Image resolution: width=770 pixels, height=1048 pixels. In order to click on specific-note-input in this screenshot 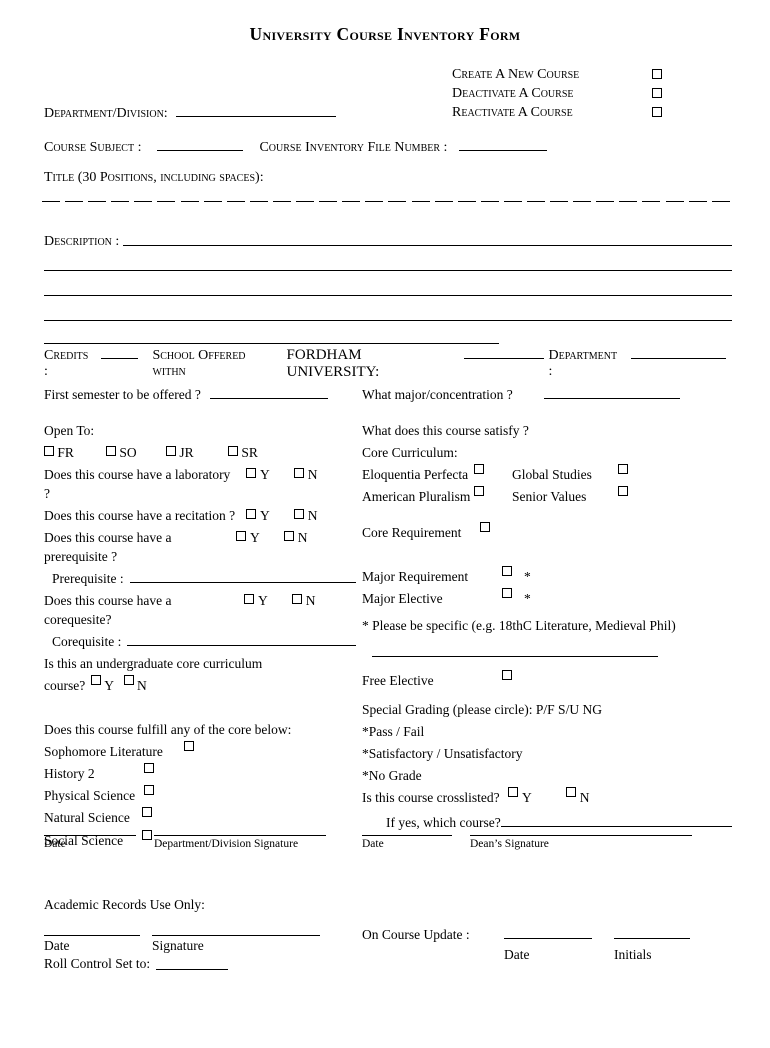, I will do `click(515, 649)`.